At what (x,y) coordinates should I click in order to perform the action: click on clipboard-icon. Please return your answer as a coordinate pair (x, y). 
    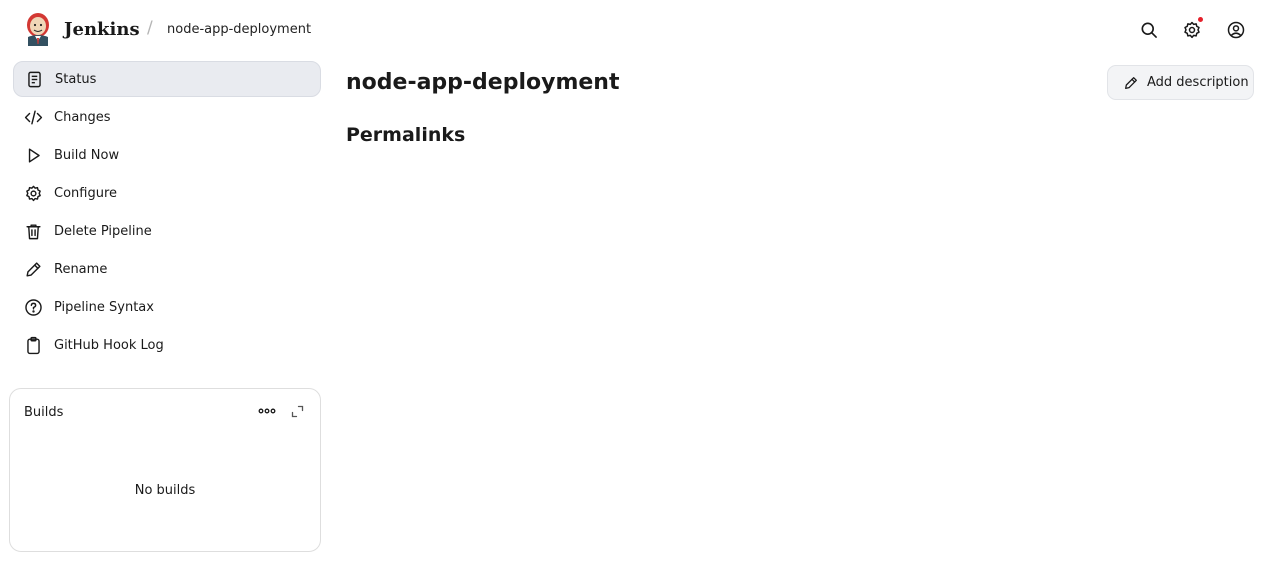
    Looking at the image, I should click on (33, 345).